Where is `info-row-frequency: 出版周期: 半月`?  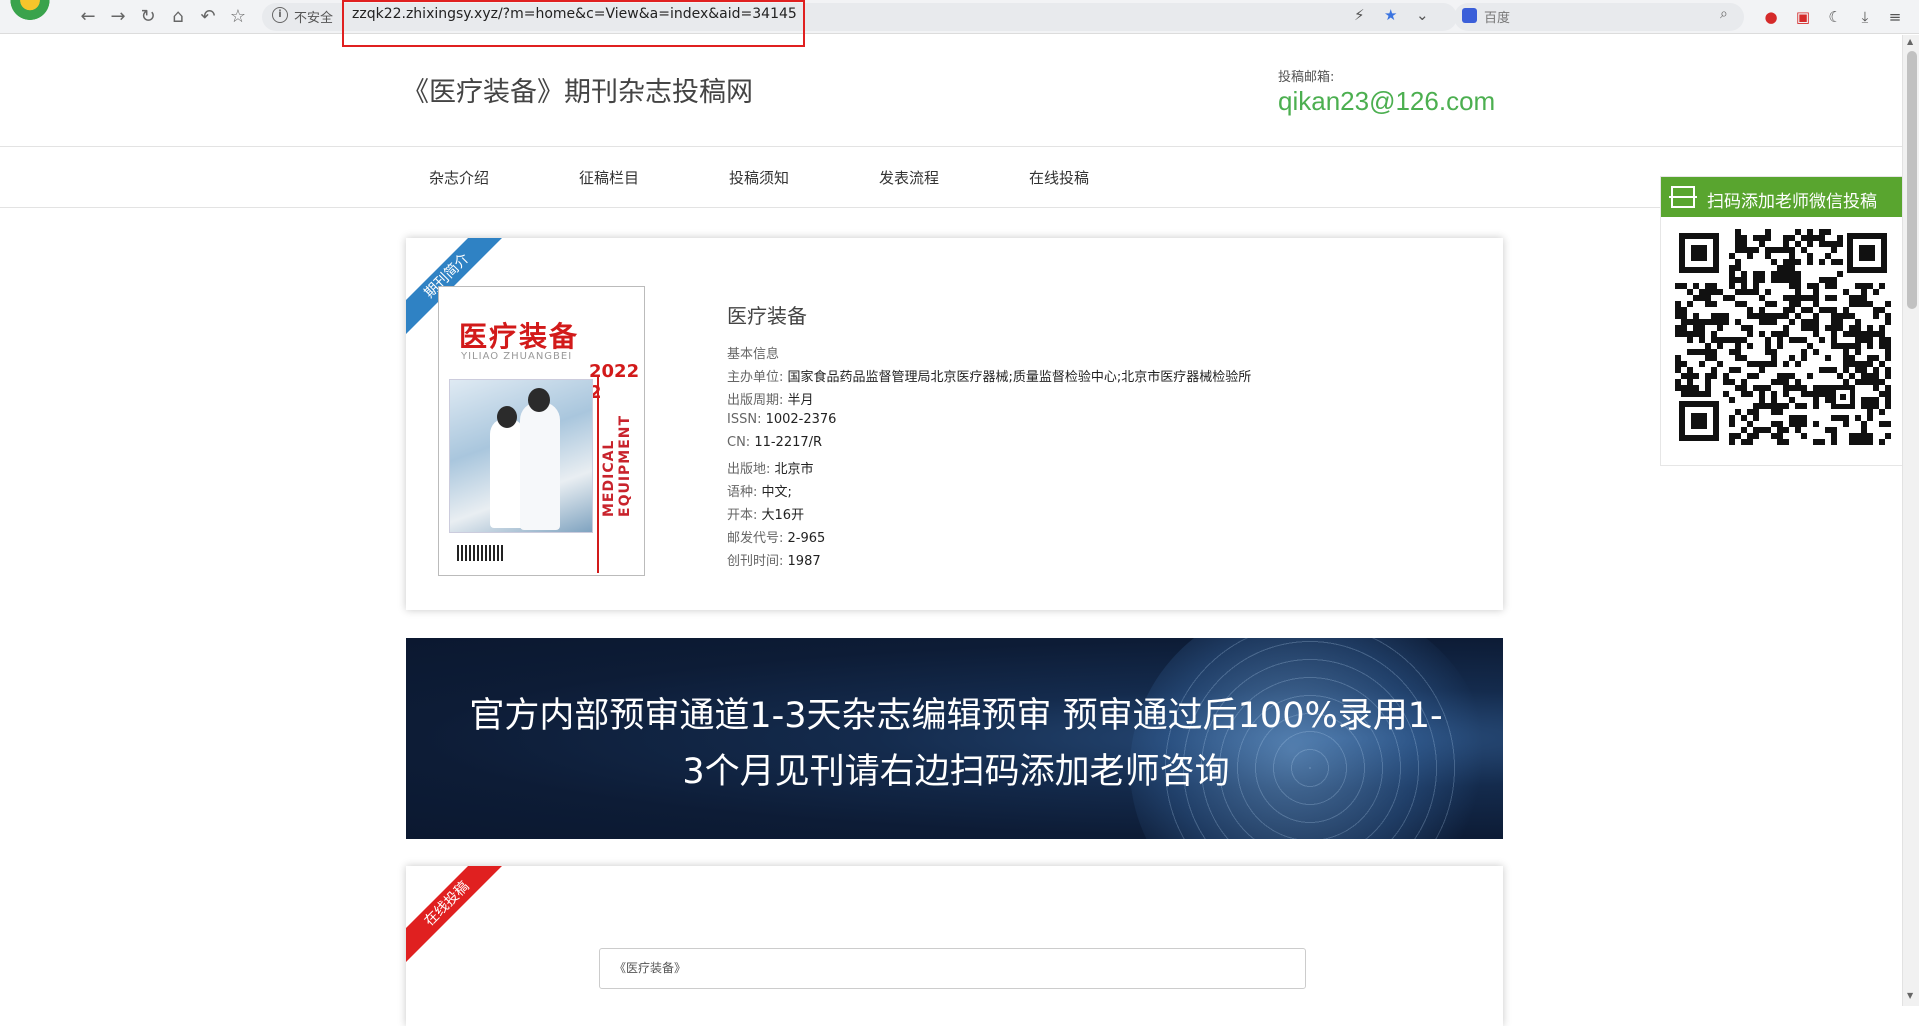 info-row-frequency: 出版周期: 半月 is located at coordinates (770, 398).